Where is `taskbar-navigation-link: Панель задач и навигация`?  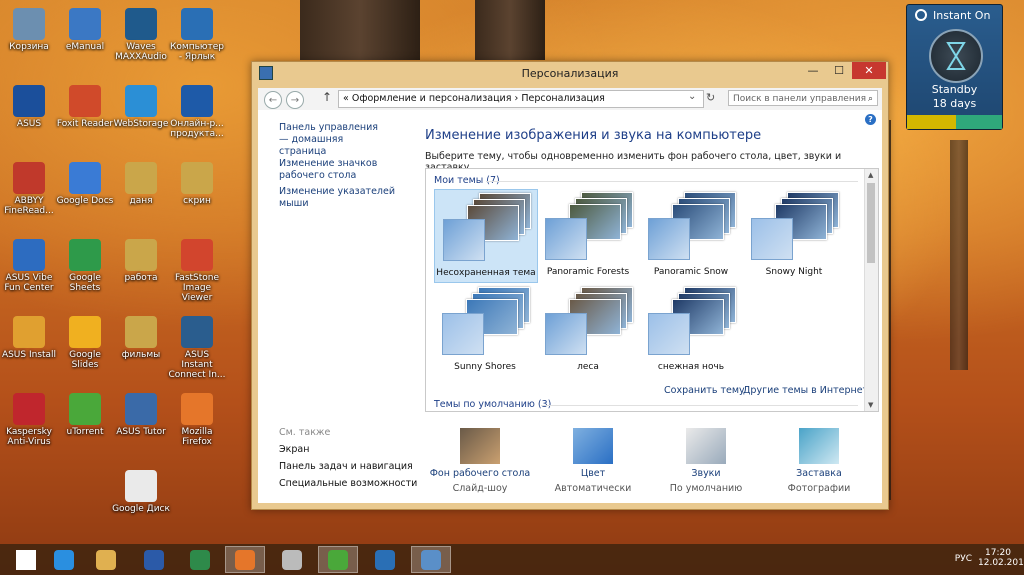
taskbar-navigation-link: Панель задач и навигация is located at coordinates (346, 467).